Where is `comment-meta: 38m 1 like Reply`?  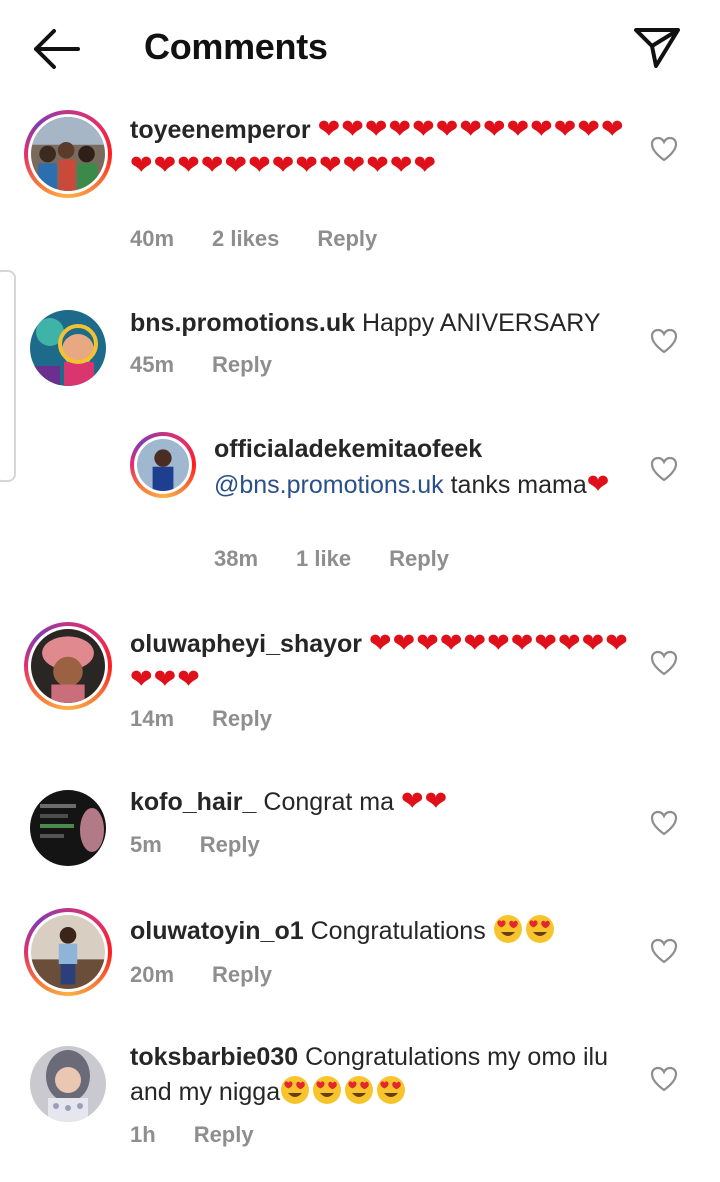 comment-meta: 38m 1 like Reply is located at coordinates (350, 559).